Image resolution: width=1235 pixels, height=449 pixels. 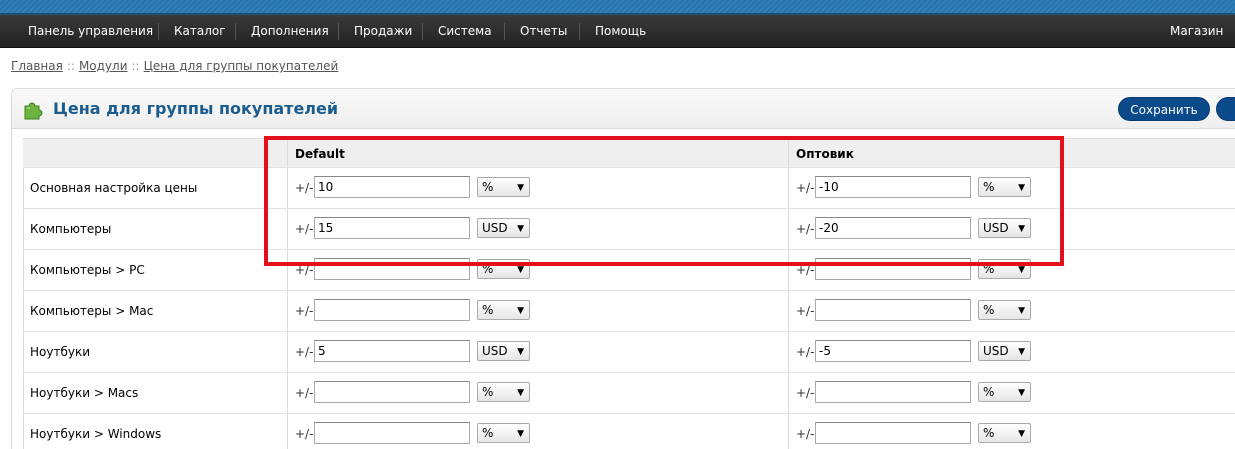 What do you see at coordinates (392, 228) in the screenshot?
I see `default-value-input: 15` at bounding box center [392, 228].